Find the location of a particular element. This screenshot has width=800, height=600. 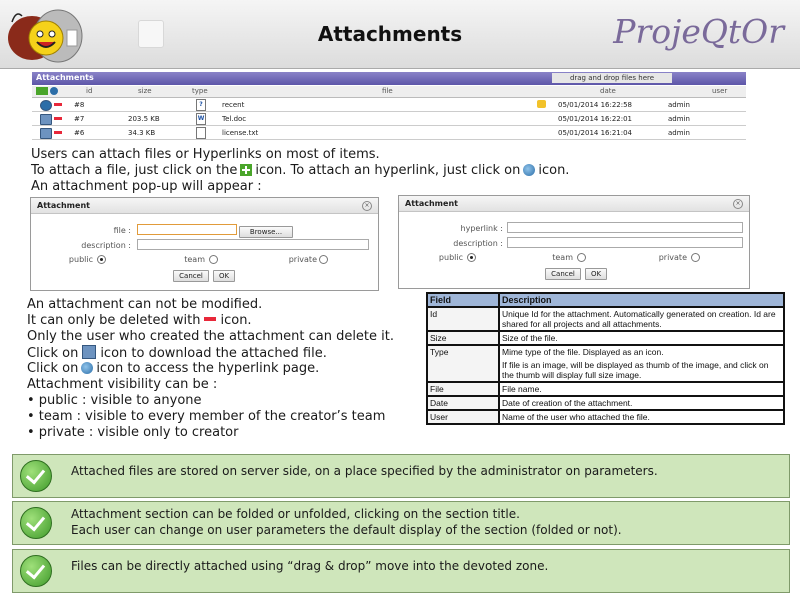

cell-file: license.txt is located at coordinates (240, 133).